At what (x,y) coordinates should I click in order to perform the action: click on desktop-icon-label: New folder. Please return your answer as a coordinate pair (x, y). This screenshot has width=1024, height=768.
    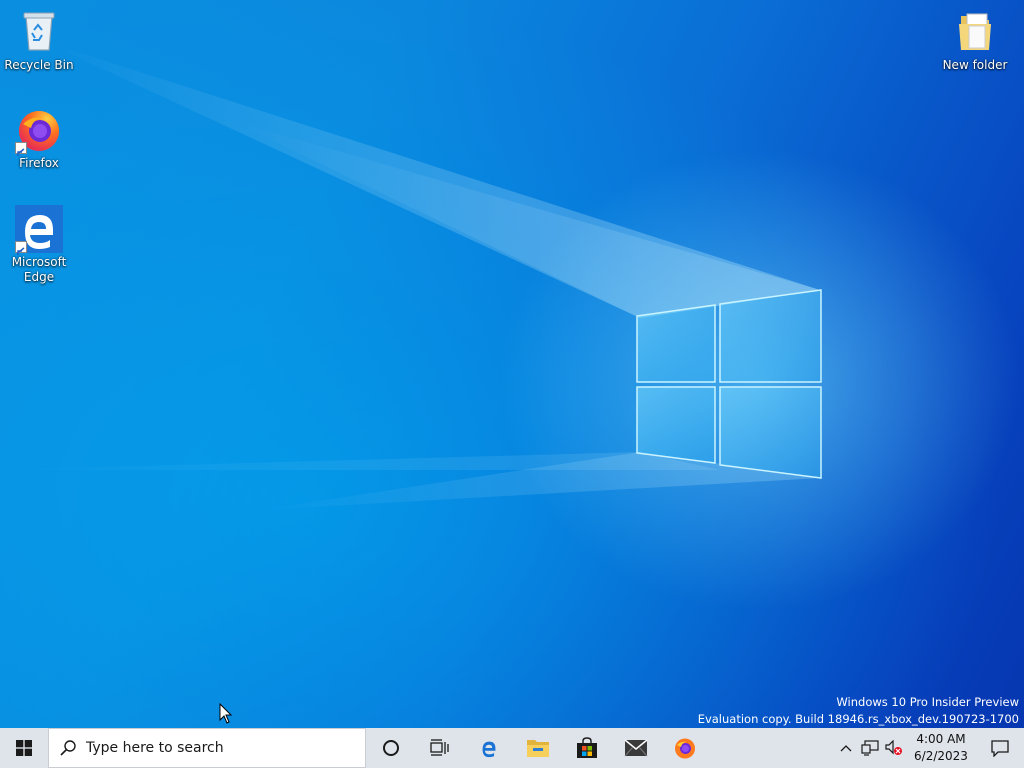
    Looking at the image, I should click on (975, 65).